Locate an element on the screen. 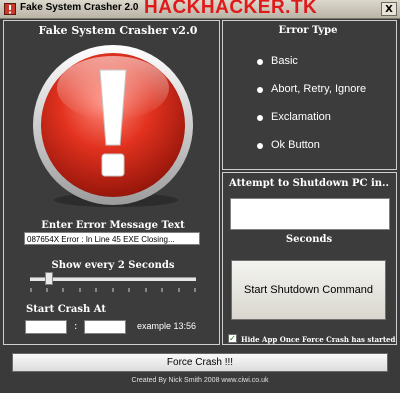 Image resolution: width=400 pixels, height=393 pixels. checkmark-icon: ✓ is located at coordinates (232, 338).